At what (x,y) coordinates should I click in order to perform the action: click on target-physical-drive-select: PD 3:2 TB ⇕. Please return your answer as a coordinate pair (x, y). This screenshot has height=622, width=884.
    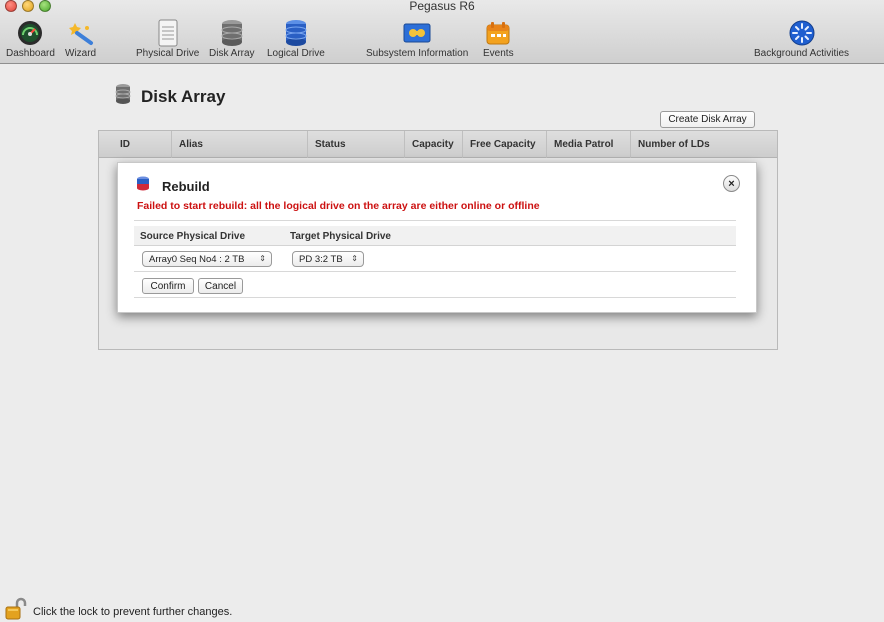
    Looking at the image, I should click on (328, 259).